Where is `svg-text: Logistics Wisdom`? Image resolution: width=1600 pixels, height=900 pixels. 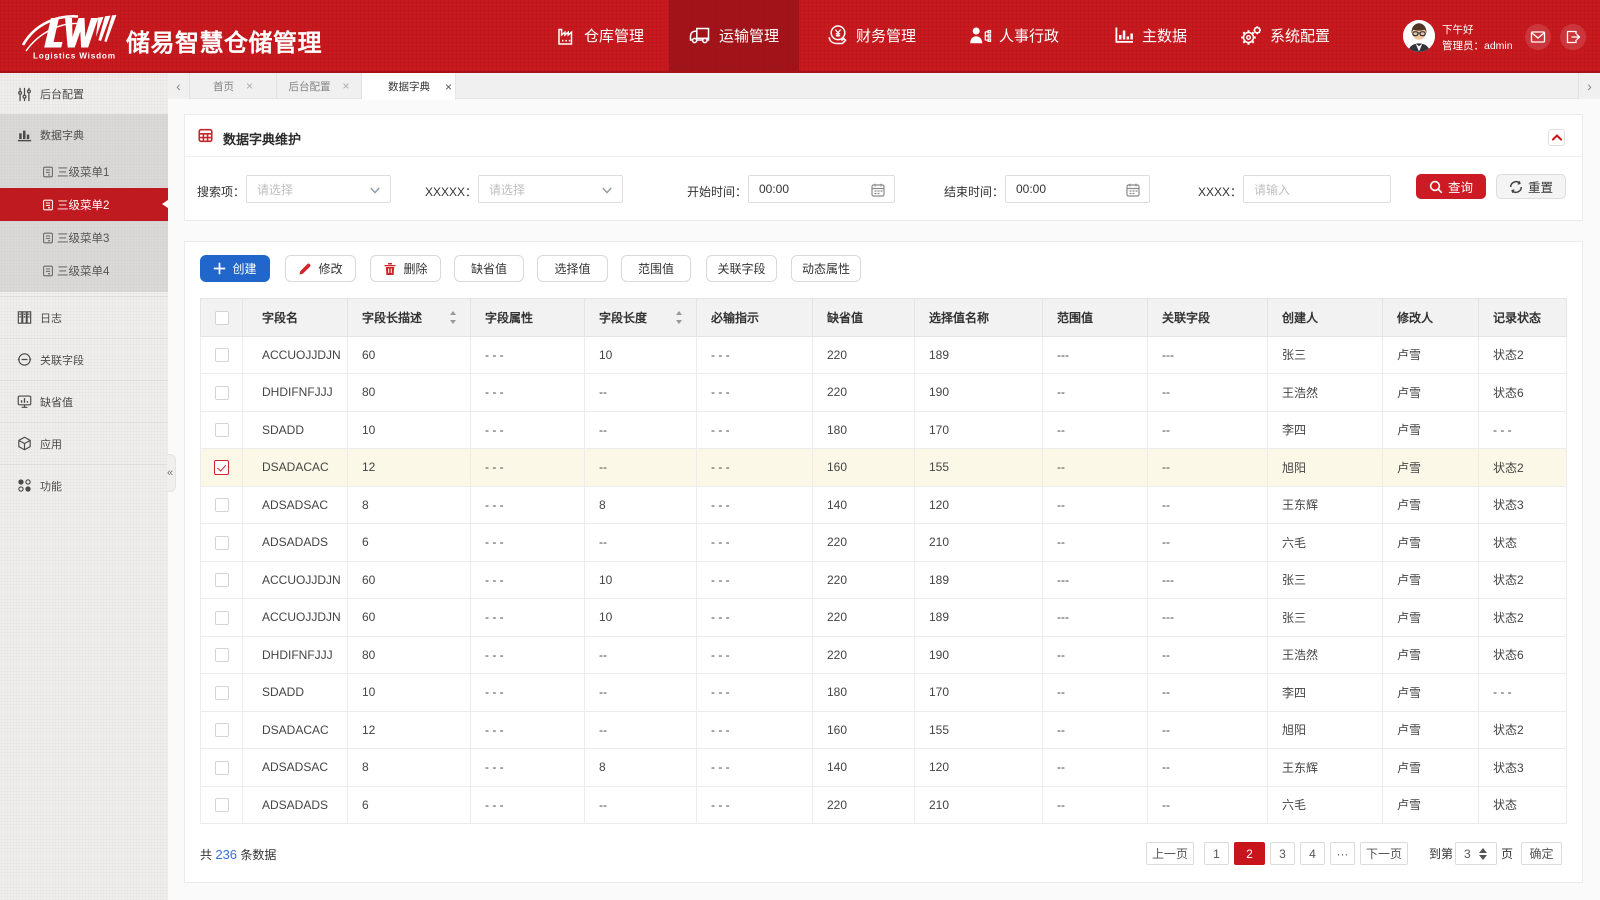 svg-text: Logistics Wisdom is located at coordinates (74, 56).